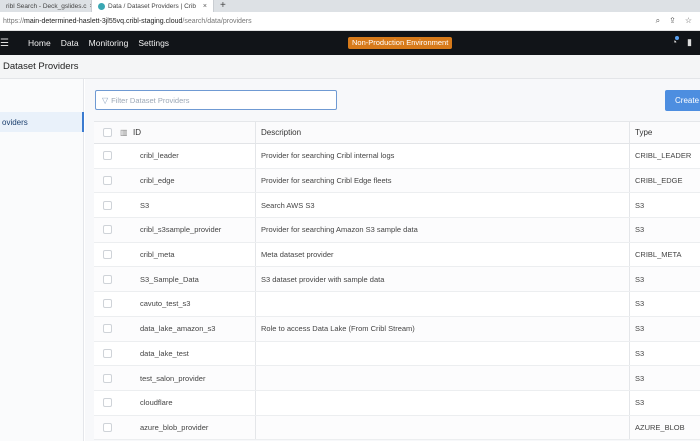 The image size is (700, 441). I want to click on table-row: azure_blob_provider AZURE_BLOB, so click(397, 428).